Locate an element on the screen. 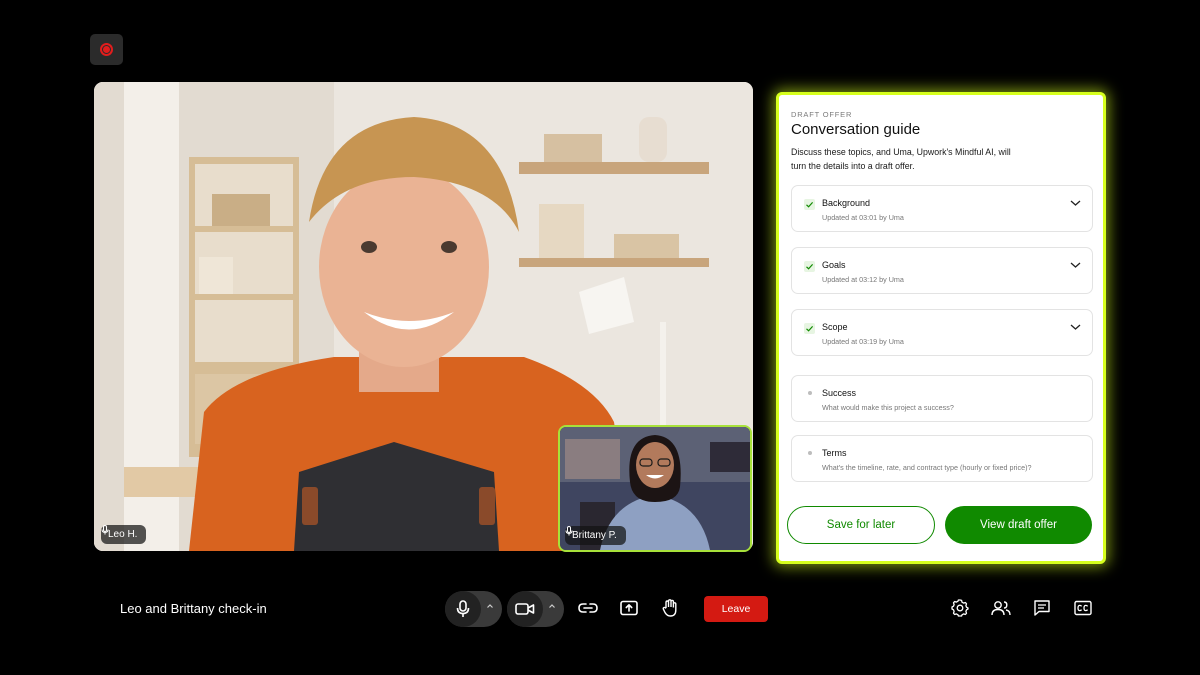  topic-goals: Goals Updated at 03:12 by Uma is located at coordinates (942, 270).